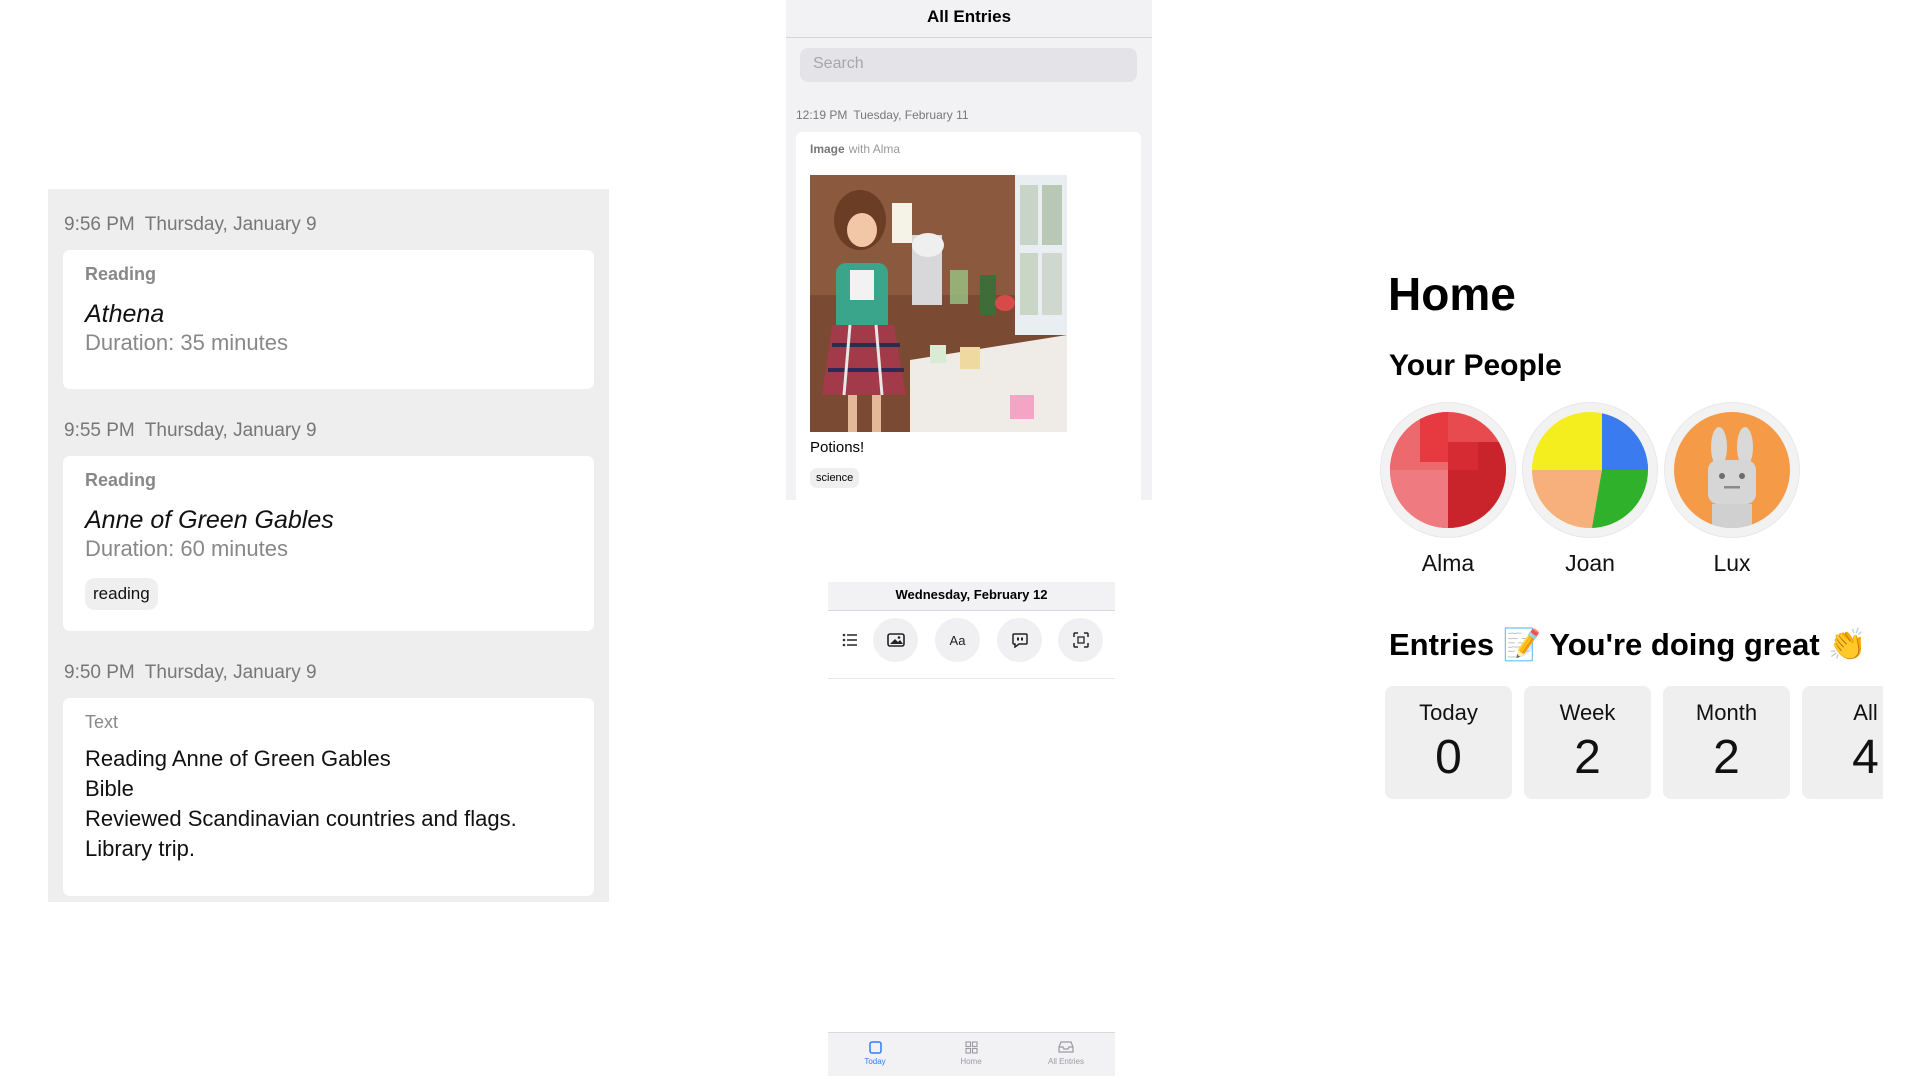 Image resolution: width=1920 pixels, height=1080 pixels. I want to click on entry-timestamp: 12:19 PM Tuesday, February 11, so click(882, 115).